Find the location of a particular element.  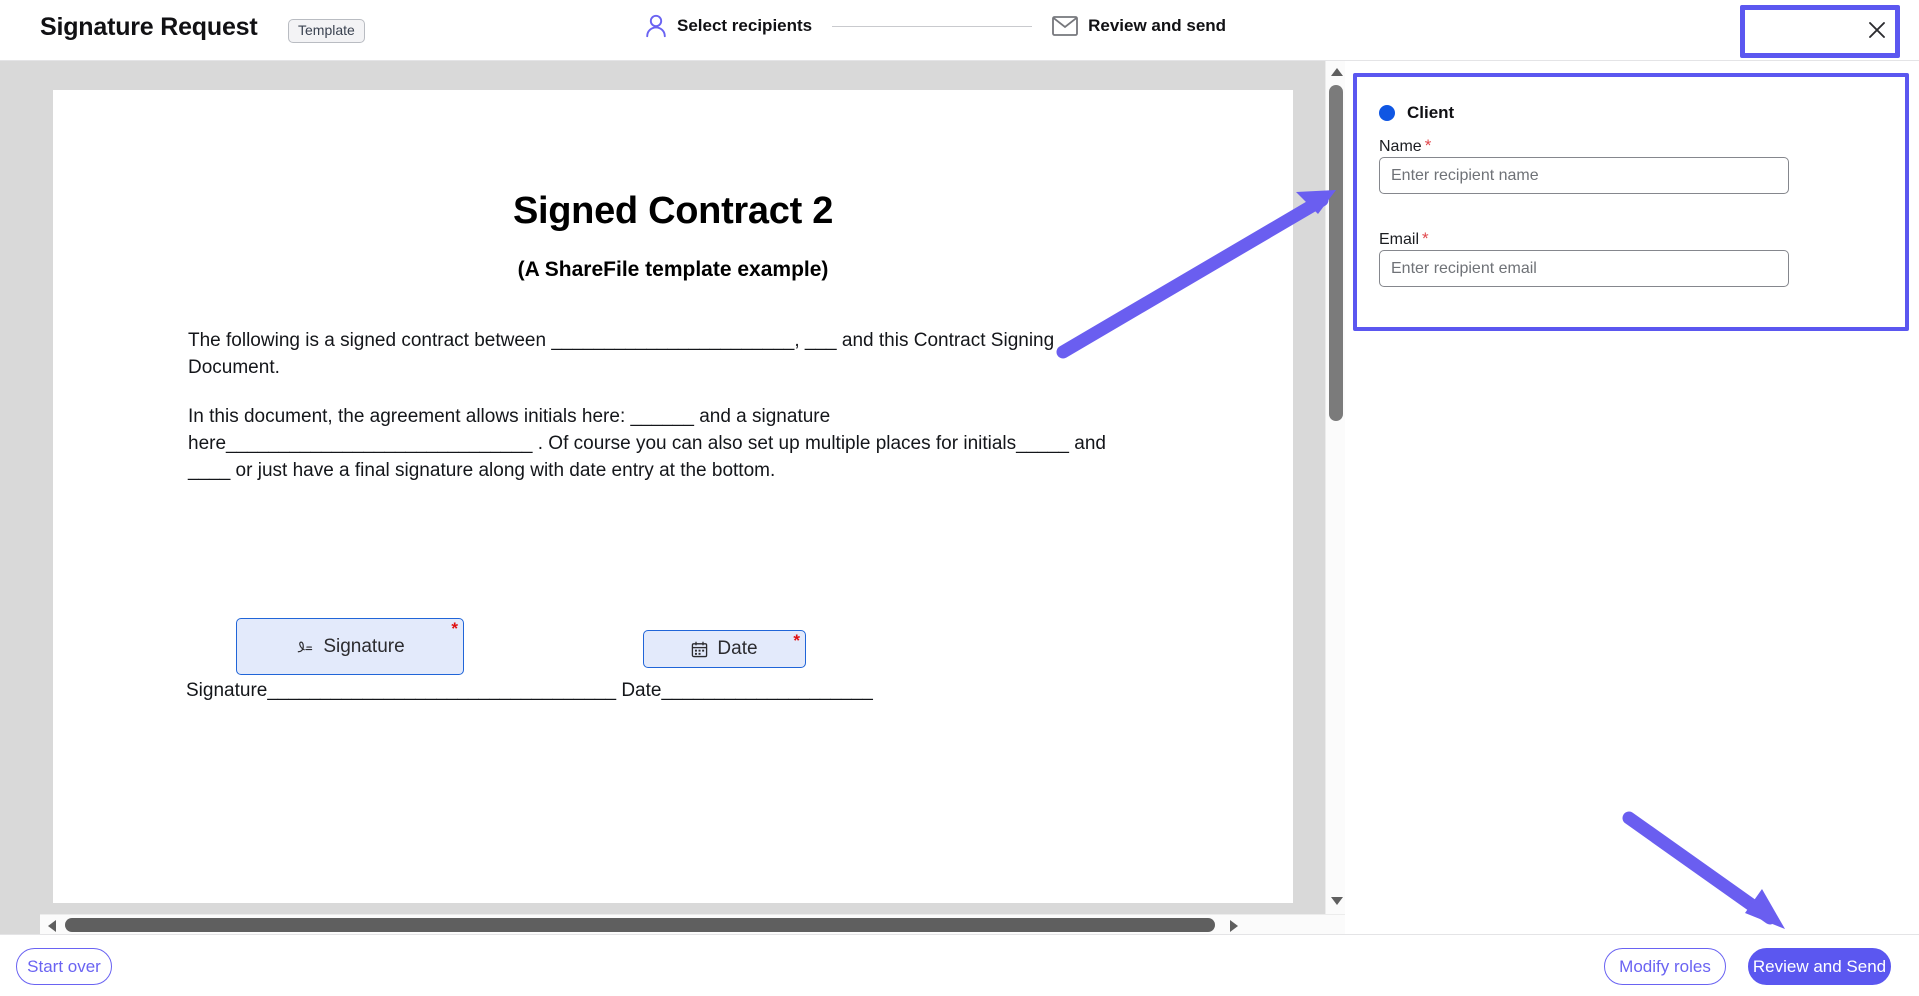

vertical-scrollbar-thumb is located at coordinates (1336, 253).